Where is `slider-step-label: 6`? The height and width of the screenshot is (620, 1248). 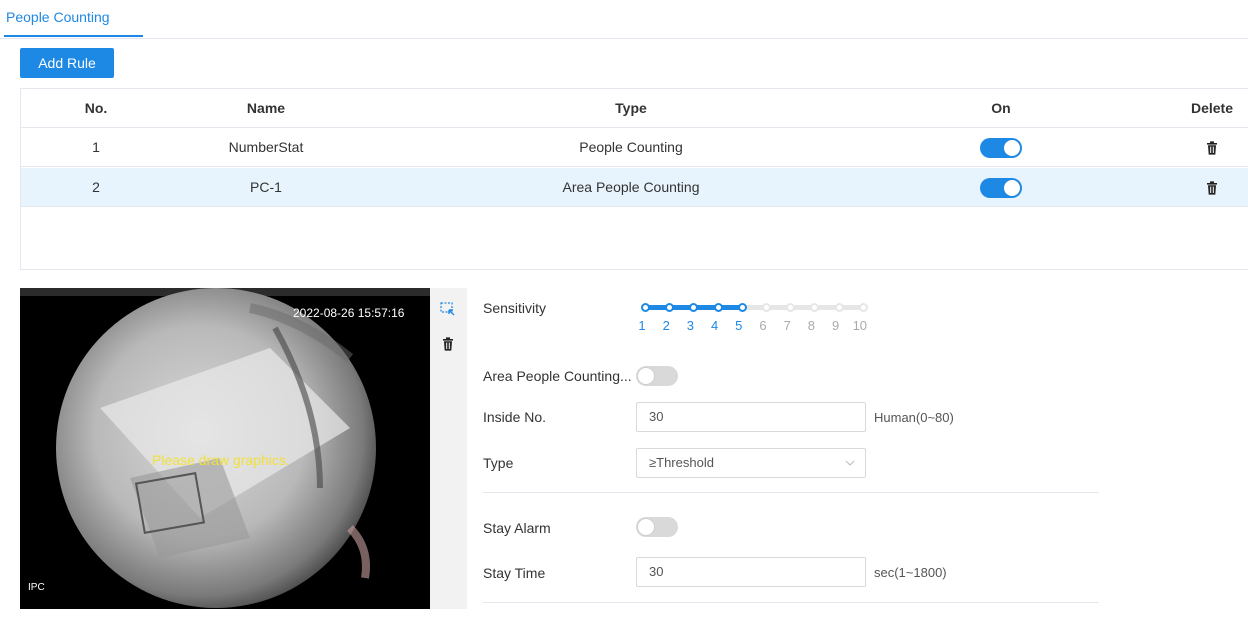 slider-step-label: 6 is located at coordinates (763, 325).